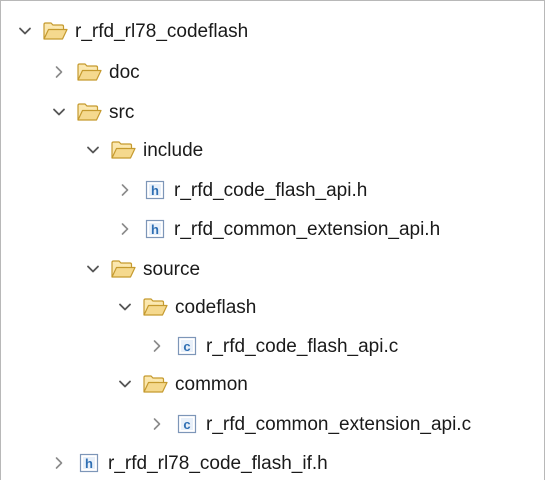 Image resolution: width=545 pixels, height=480 pixels. I want to click on tree-item-label: src, so click(122, 112).